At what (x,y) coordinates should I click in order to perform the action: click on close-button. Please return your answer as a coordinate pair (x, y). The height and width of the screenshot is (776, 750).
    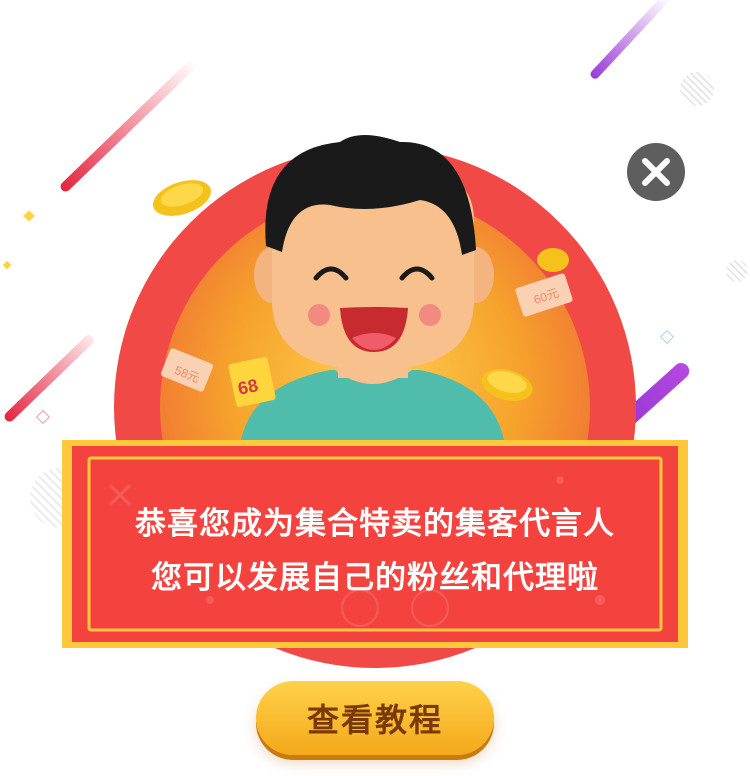
    Looking at the image, I should click on (656, 172).